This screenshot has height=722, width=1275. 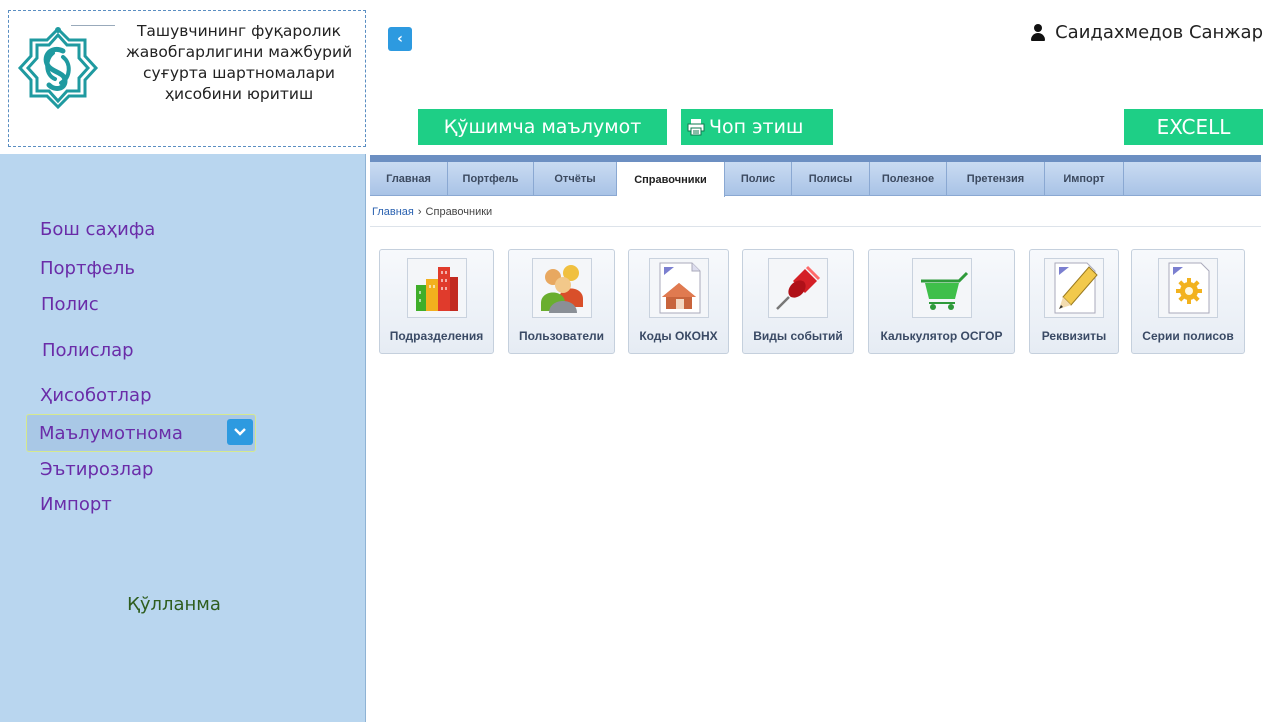 I want to click on print-label: Чоп этиш, so click(x=756, y=127).